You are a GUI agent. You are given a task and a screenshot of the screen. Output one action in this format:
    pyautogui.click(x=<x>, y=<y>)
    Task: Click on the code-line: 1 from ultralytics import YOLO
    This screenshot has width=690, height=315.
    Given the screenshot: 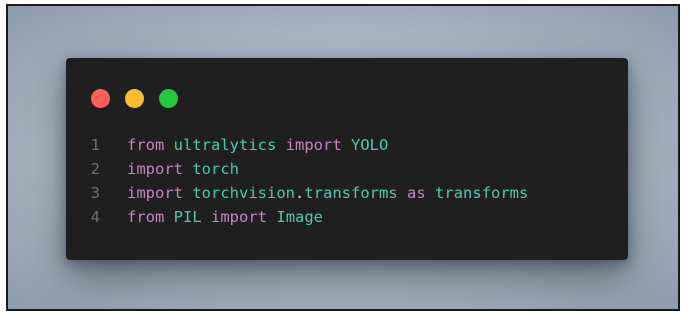 What is the action you would take?
    pyautogui.click(x=297, y=145)
    